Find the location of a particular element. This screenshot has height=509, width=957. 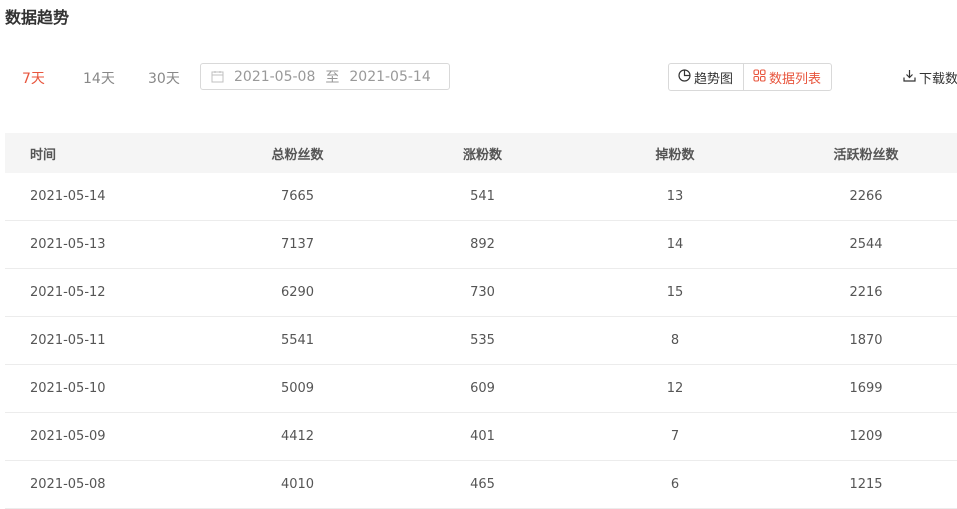

cell-time: 2021-05-13 is located at coordinates (68, 244).